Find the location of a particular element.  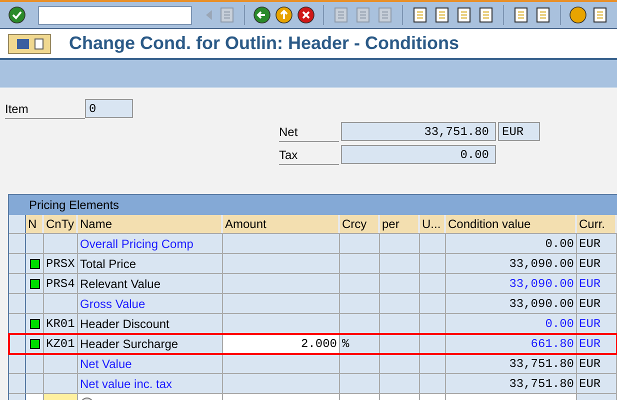

table-row: Overall Pricing Comp 0.00 EUR is located at coordinates (313, 244).